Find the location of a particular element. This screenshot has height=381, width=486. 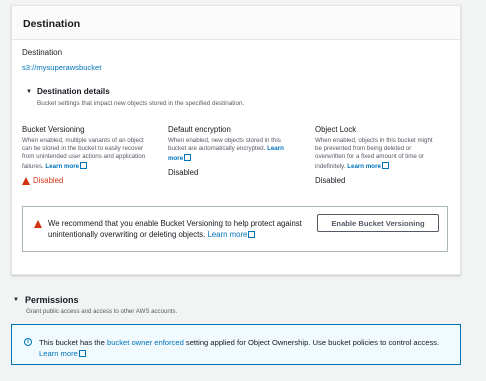

enable-bucket-versioning-button: Enable Bucket Versioning is located at coordinates (378, 223).